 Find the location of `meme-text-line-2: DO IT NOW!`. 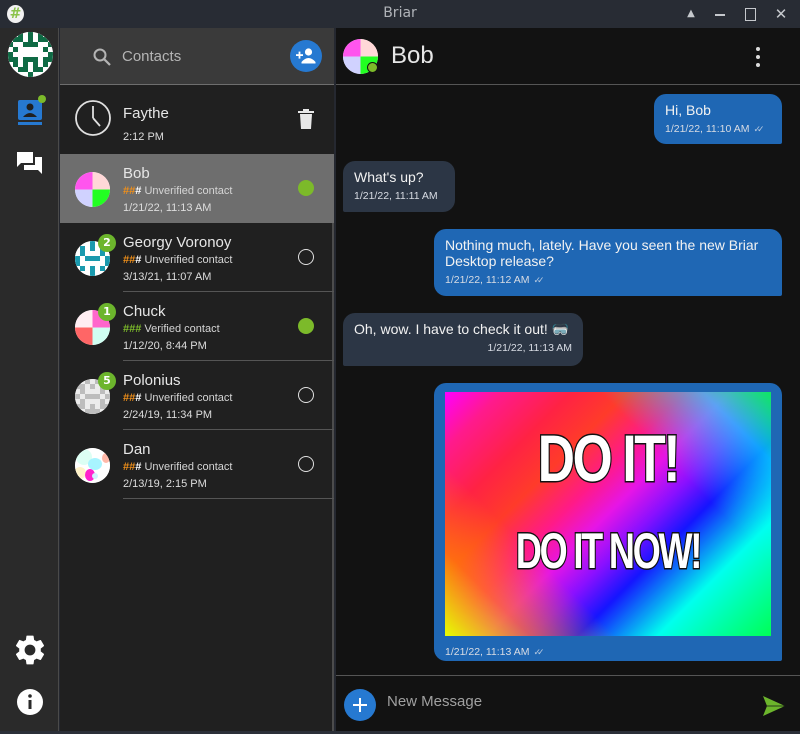

meme-text-line-2: DO IT NOW! is located at coordinates (609, 551).